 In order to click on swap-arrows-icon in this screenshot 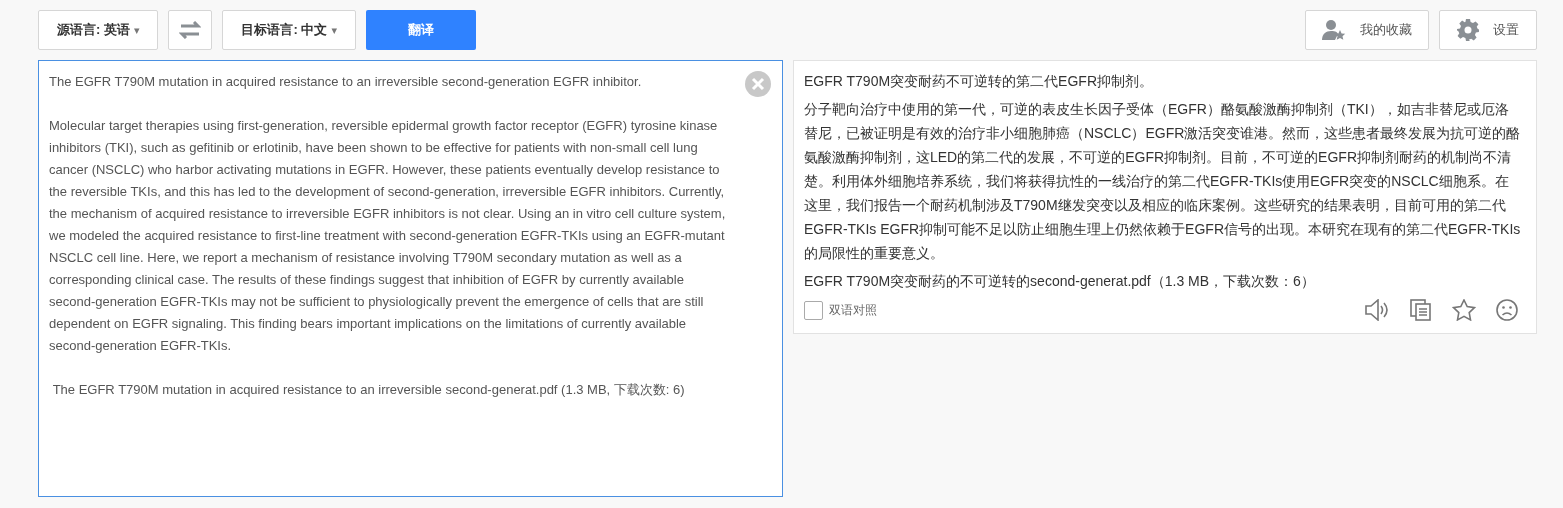, I will do `click(190, 30)`.